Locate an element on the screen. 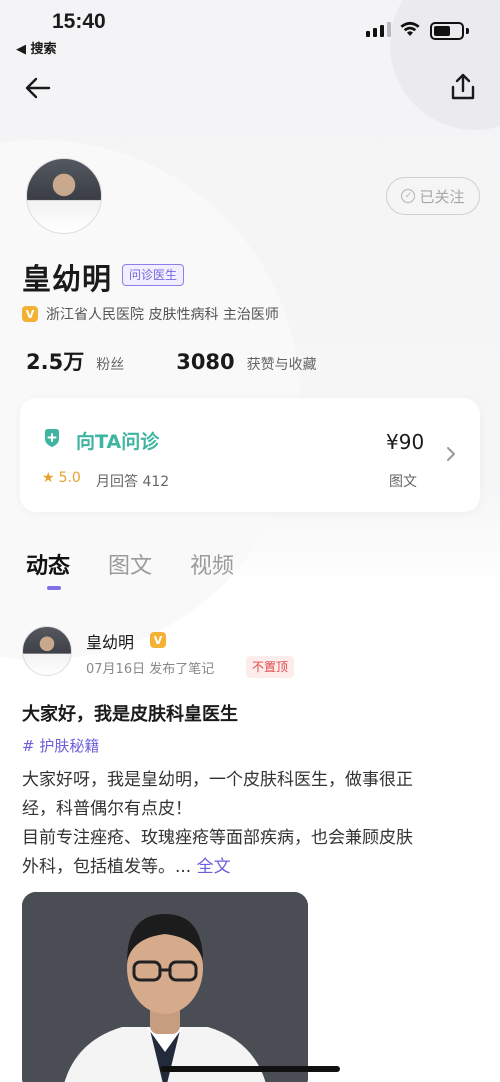 The image size is (500, 1082). content-tabs: 动态 图文 视频 is located at coordinates (130, 564).